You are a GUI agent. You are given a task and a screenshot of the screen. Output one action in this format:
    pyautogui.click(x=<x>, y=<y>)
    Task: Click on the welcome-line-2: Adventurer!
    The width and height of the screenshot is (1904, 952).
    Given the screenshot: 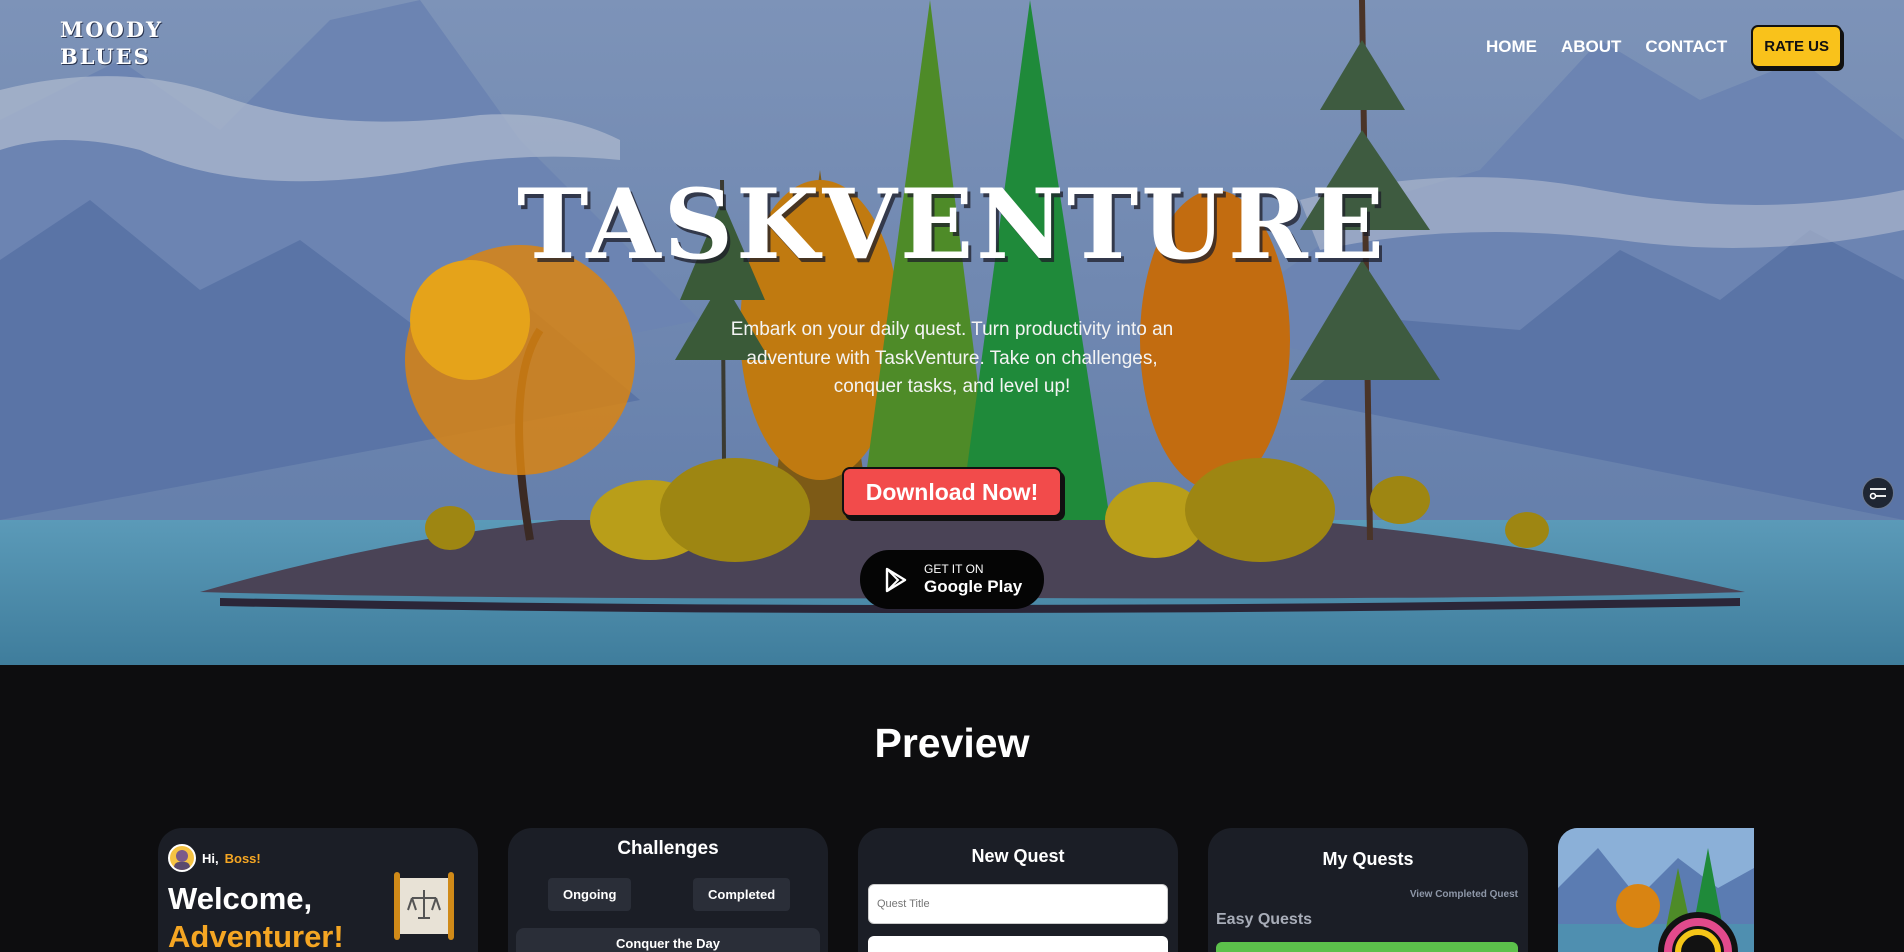 What is the action you would take?
    pyautogui.click(x=256, y=935)
    